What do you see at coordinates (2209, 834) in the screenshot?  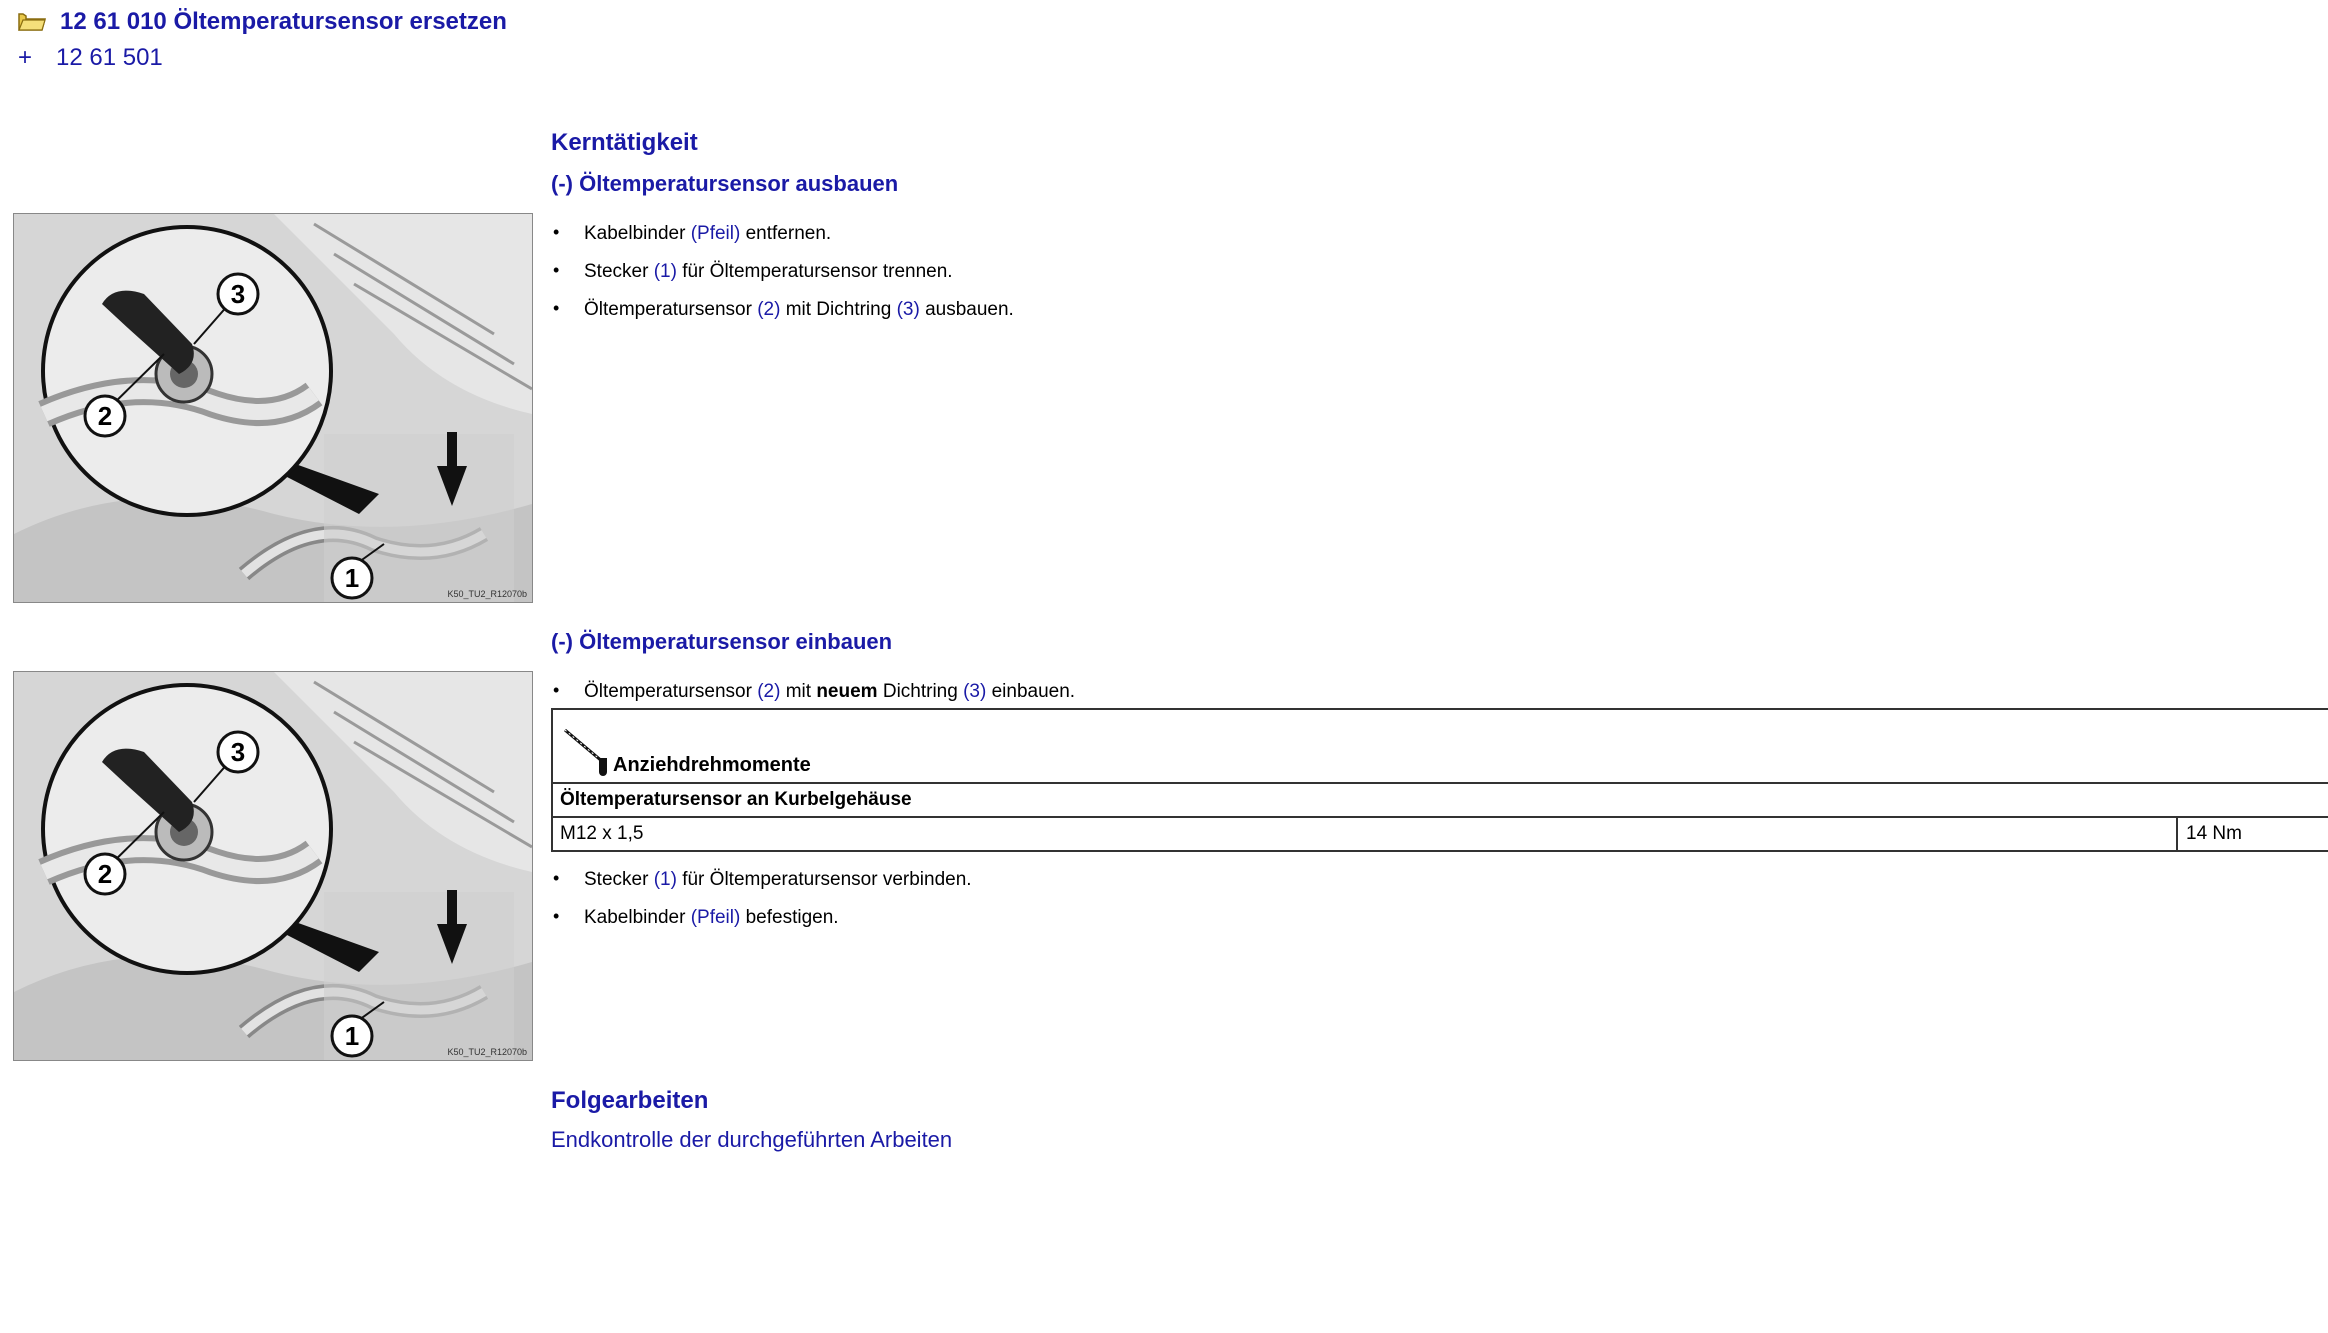 I see `torque-value: 14 Nm` at bounding box center [2209, 834].